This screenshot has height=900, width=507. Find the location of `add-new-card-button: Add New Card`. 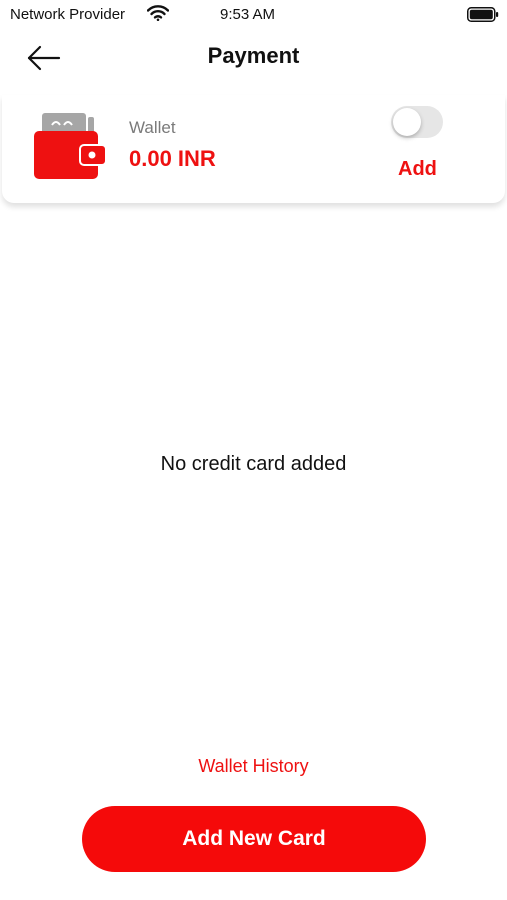

add-new-card-button: Add New Card is located at coordinates (254, 839).